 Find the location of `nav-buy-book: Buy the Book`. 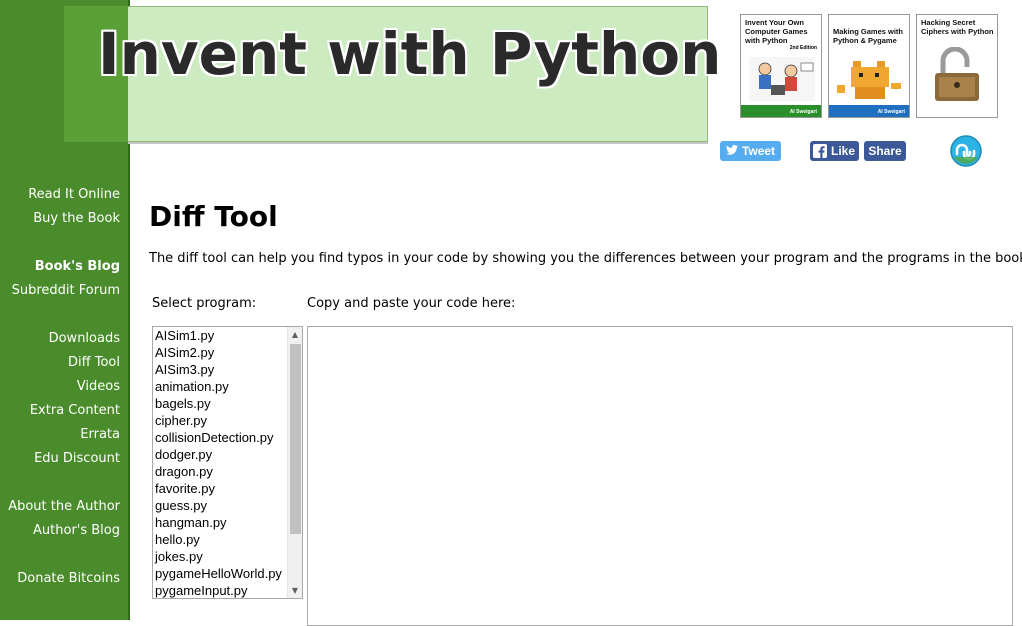

nav-buy-book: Buy the Book is located at coordinates (76, 218).